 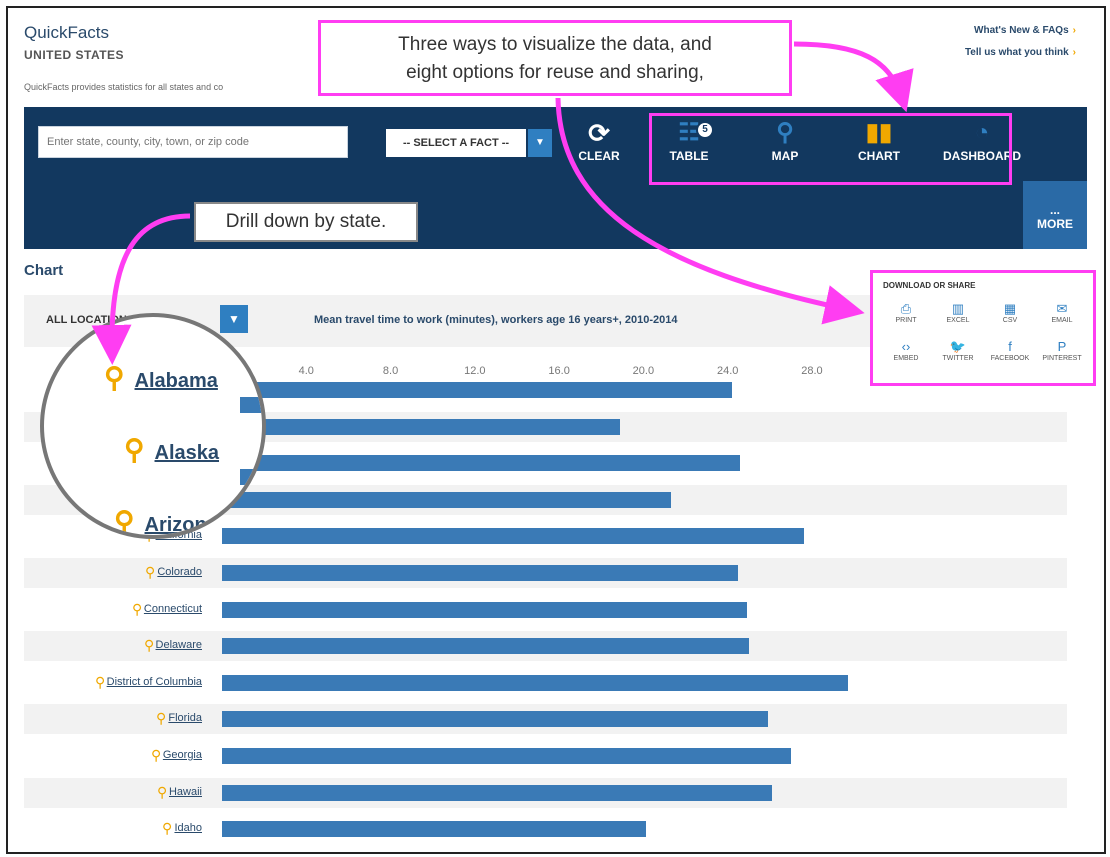 I want to click on email-icon: ✉, so click(x=1062, y=308).